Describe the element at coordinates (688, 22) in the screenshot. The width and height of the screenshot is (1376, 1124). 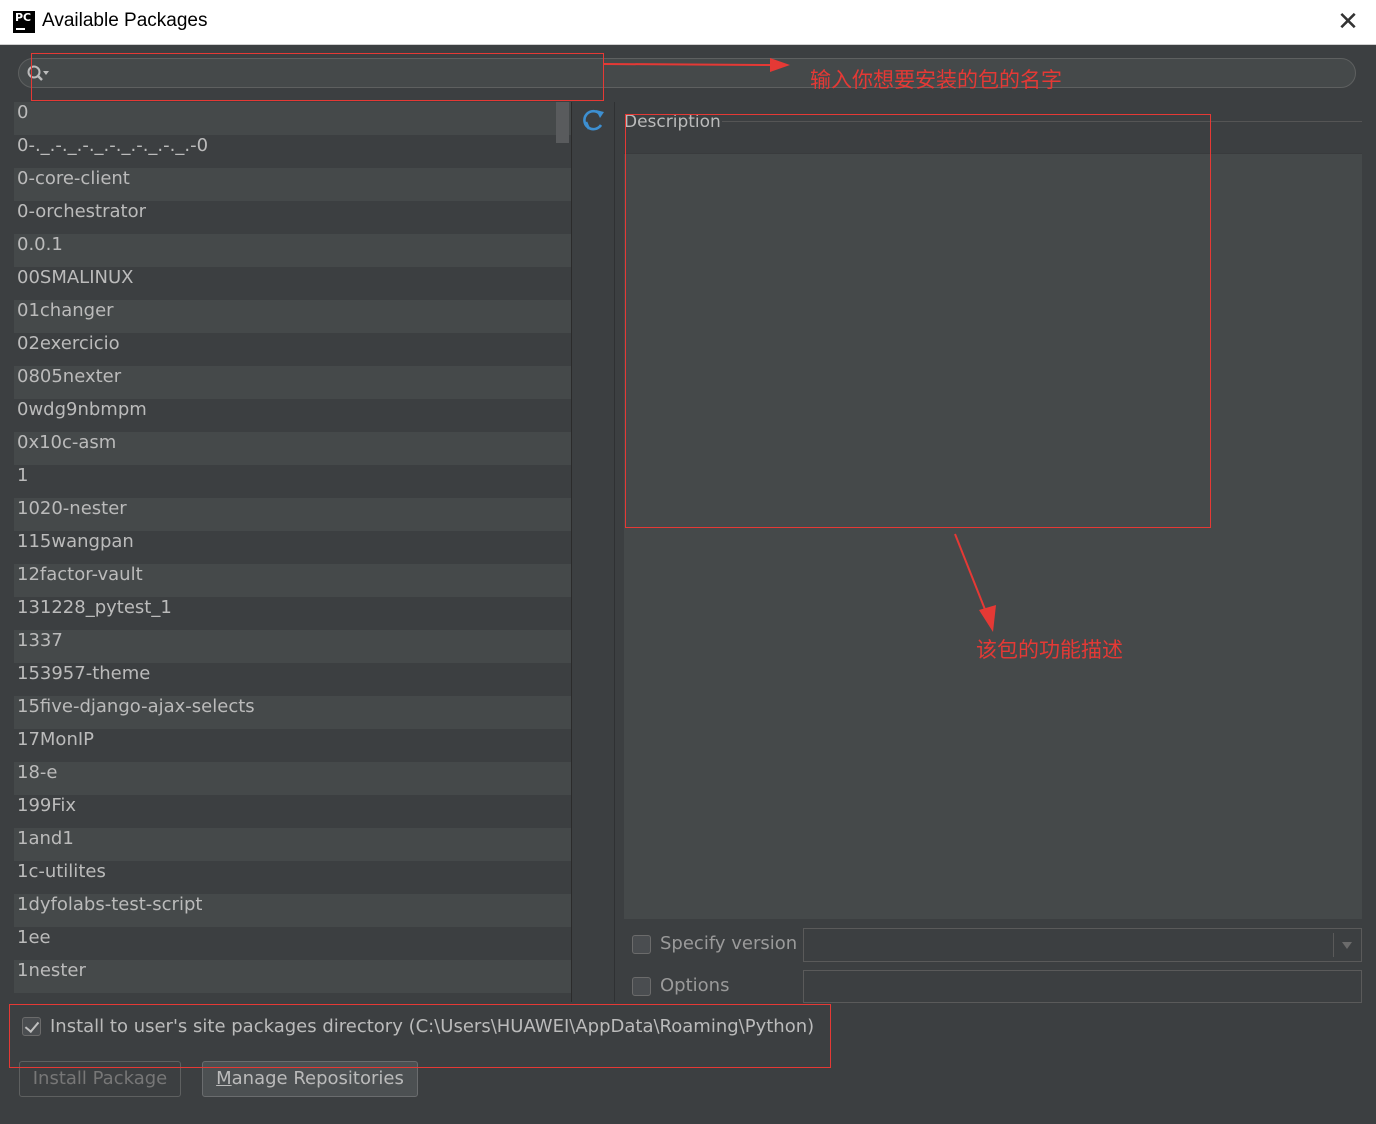
I see `title-bar: PC Available Packages ✕` at that location.